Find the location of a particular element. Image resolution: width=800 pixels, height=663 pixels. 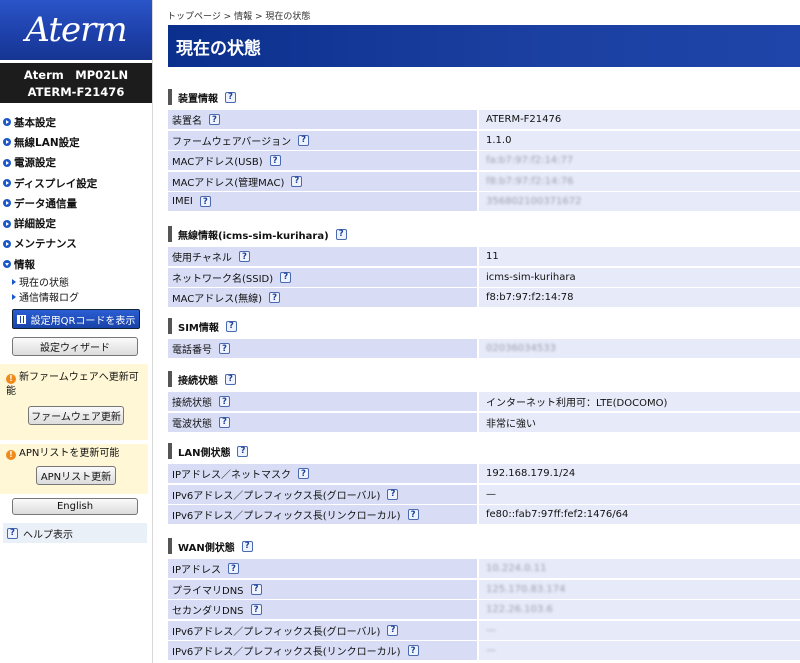

row-value-text: fe80::fab7:97ff:fef2:1476/64 is located at coordinates (557, 514).